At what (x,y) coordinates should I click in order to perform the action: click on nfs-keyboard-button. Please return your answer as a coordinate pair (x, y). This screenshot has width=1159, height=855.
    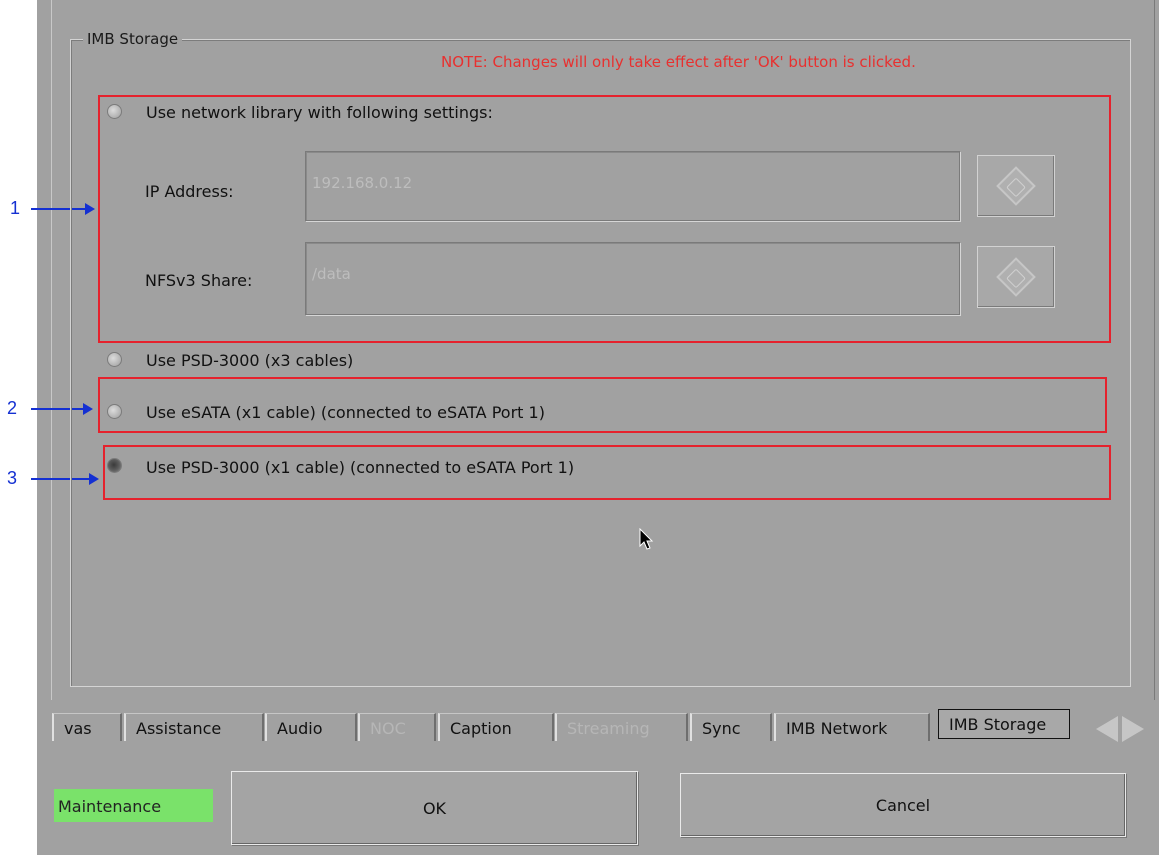
    Looking at the image, I should click on (1016, 277).